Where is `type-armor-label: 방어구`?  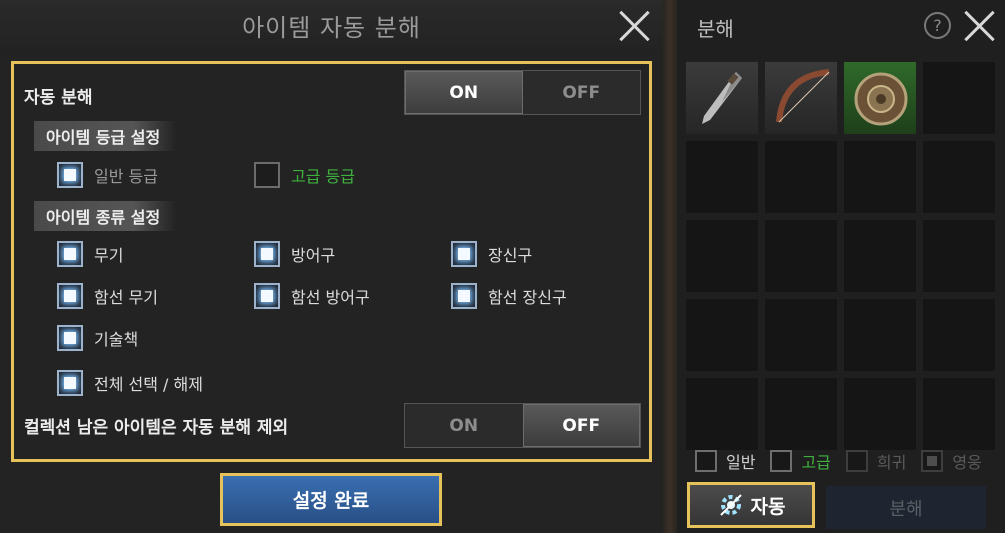
type-armor-label: 방어구 is located at coordinates (313, 255).